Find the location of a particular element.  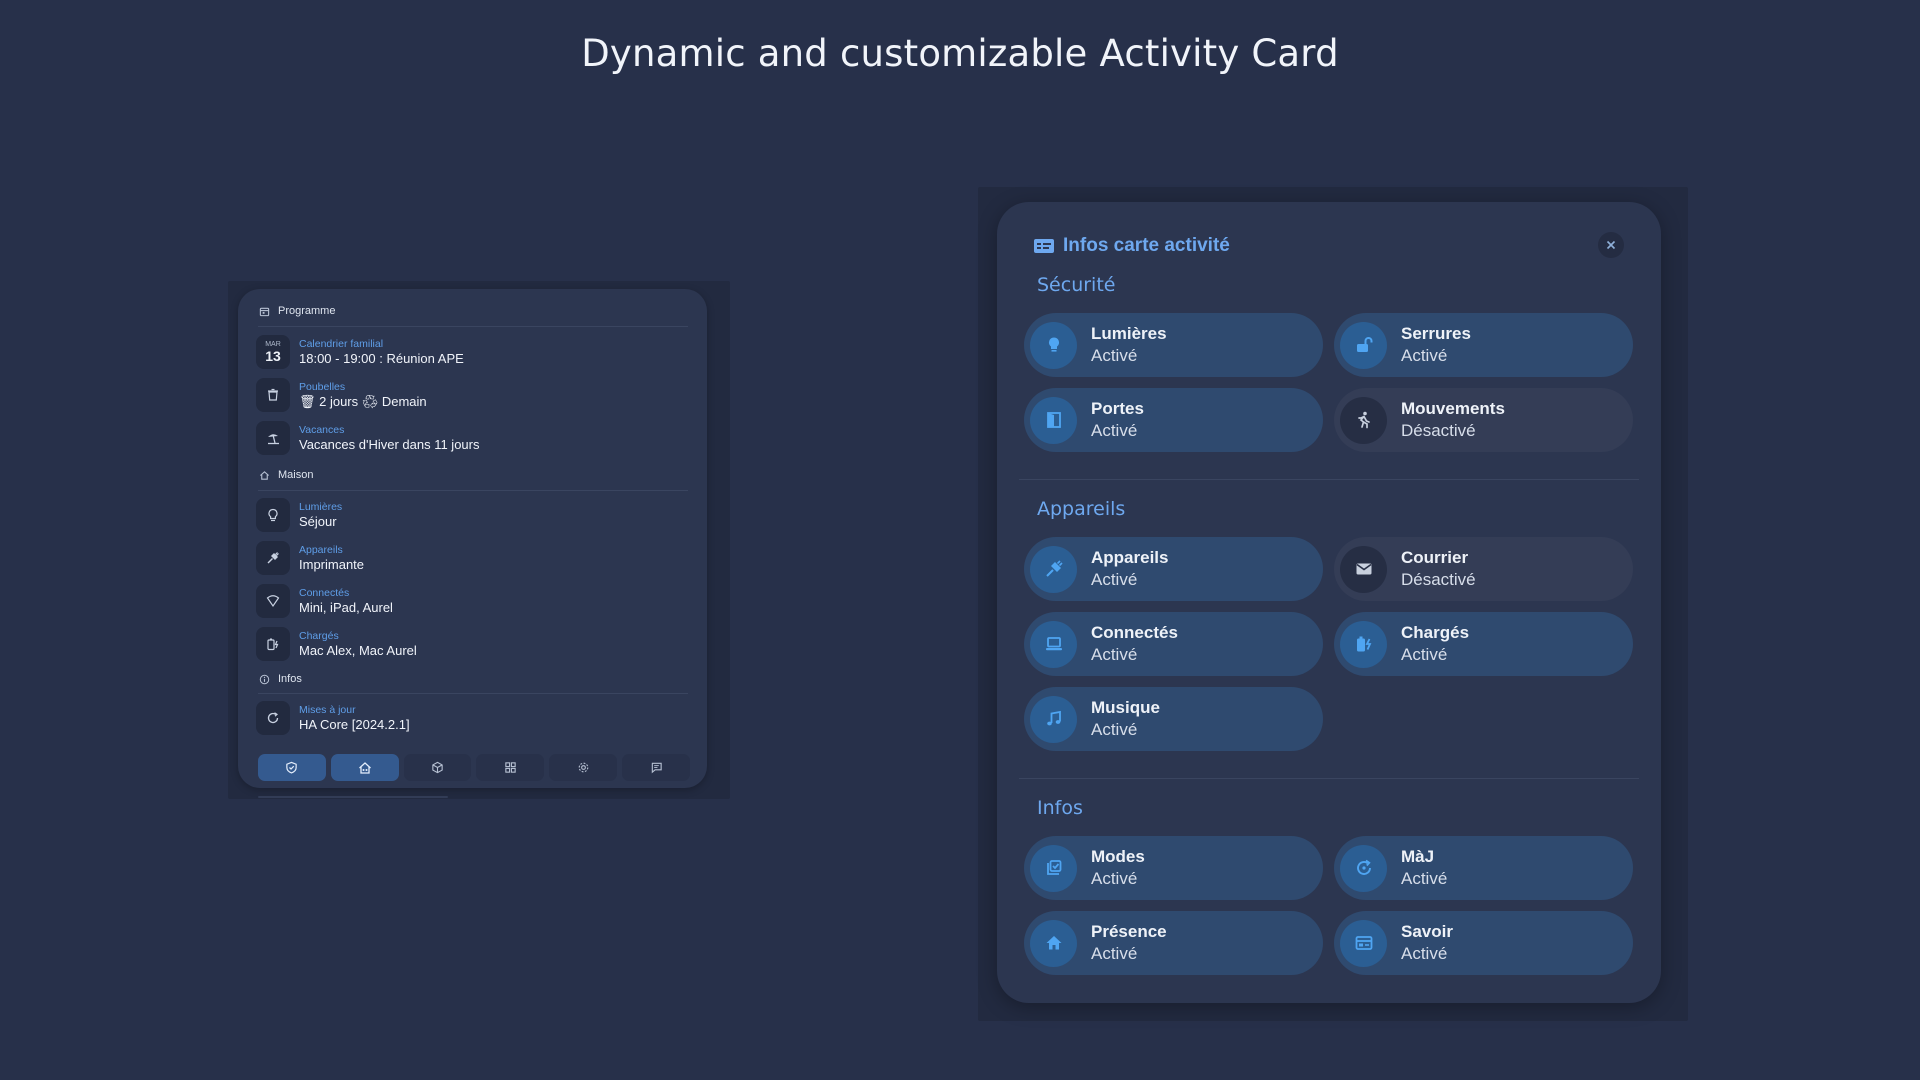

row-value: Imprimante is located at coordinates (332, 564).